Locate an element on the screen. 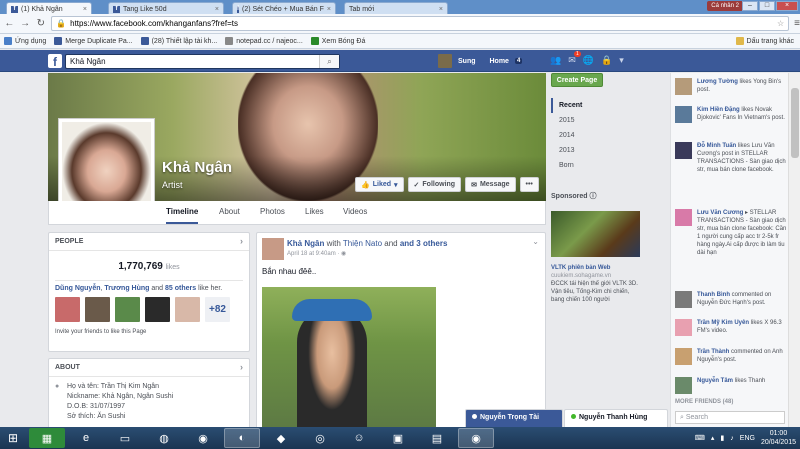 This screenshot has width=800, height=449. friend-link: Dũng Nguyễn is located at coordinates (78, 288).